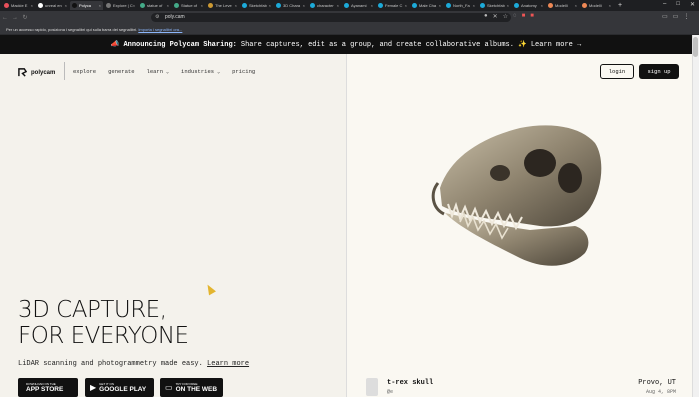 The height and width of the screenshot is (397, 699). I want to click on nav-explore: explore, so click(84, 71).